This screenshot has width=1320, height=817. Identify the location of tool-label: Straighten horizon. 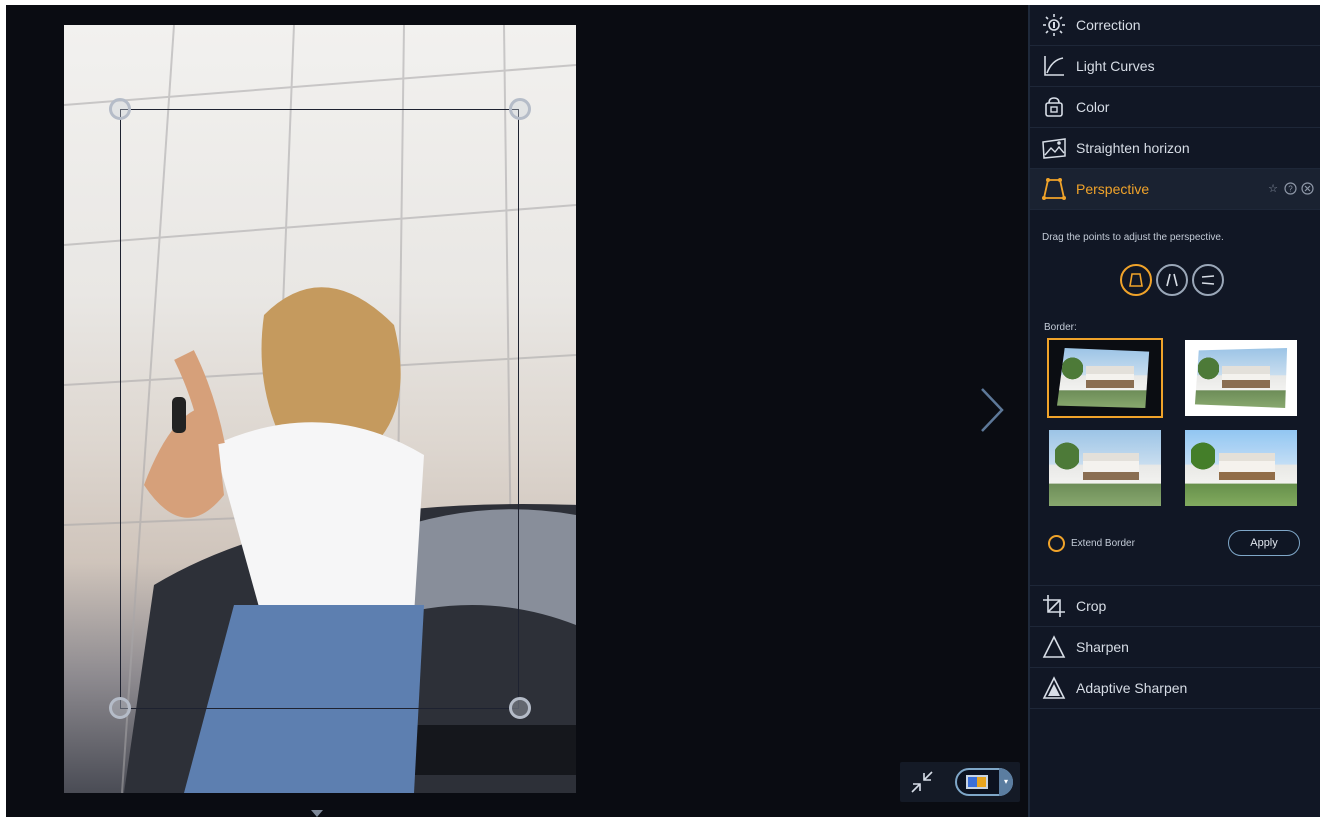
(1133, 148).